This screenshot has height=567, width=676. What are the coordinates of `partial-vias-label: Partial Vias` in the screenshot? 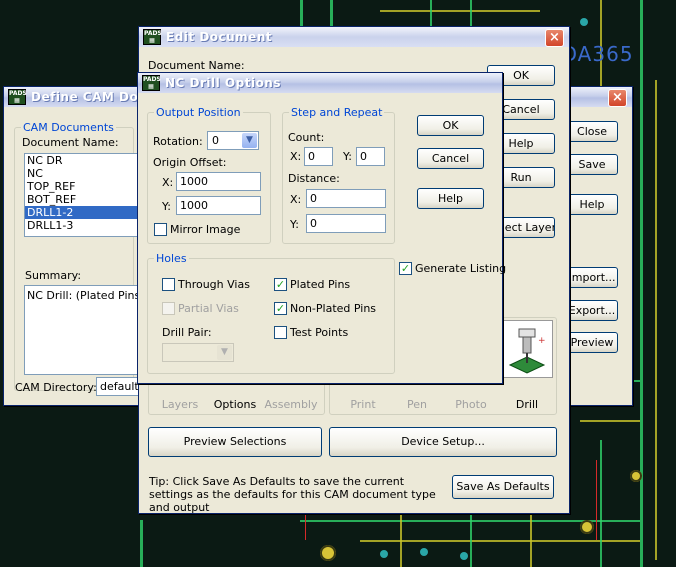 It's located at (208, 308).